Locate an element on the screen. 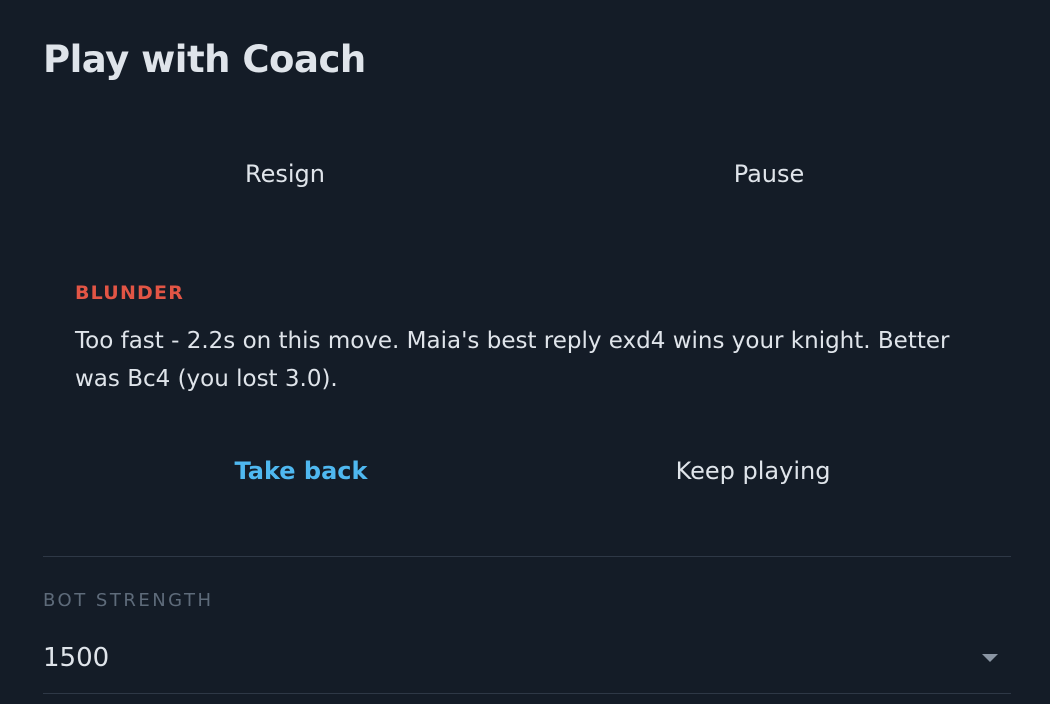 This screenshot has height=704, width=1050. section-divider is located at coordinates (527, 556).